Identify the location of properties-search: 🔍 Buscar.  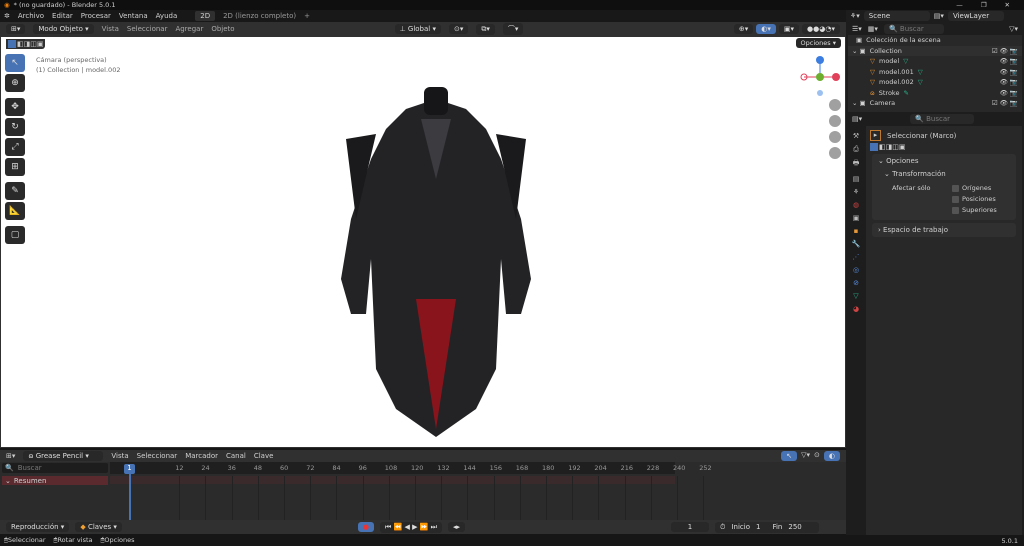
(942, 119).